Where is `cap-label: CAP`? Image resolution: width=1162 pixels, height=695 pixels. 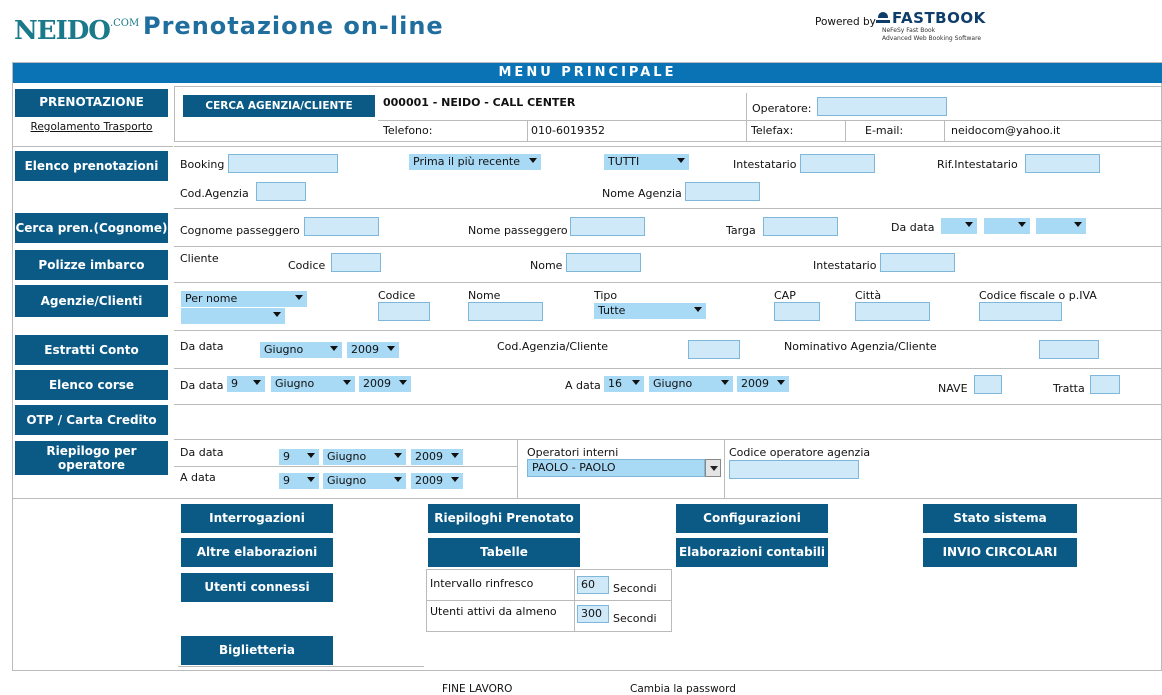
cap-label: CAP is located at coordinates (785, 295).